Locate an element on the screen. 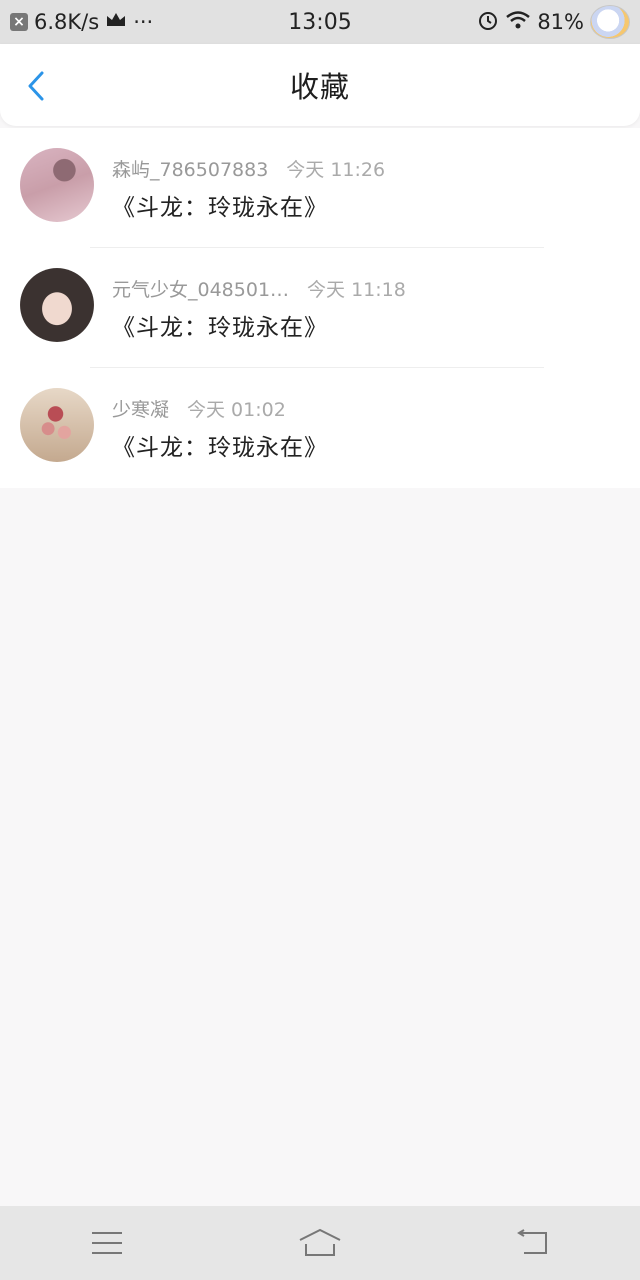 This screenshot has height=1280, width=640. more-dots: ··· is located at coordinates (143, 22).